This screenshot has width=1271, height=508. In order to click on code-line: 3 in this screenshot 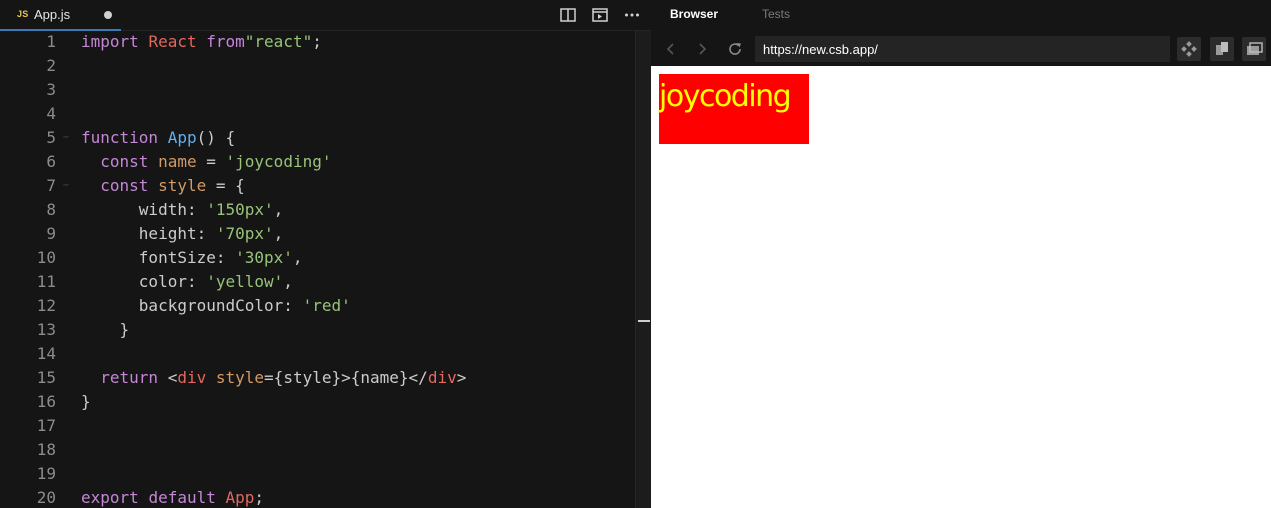, I will do `click(317, 90)`.